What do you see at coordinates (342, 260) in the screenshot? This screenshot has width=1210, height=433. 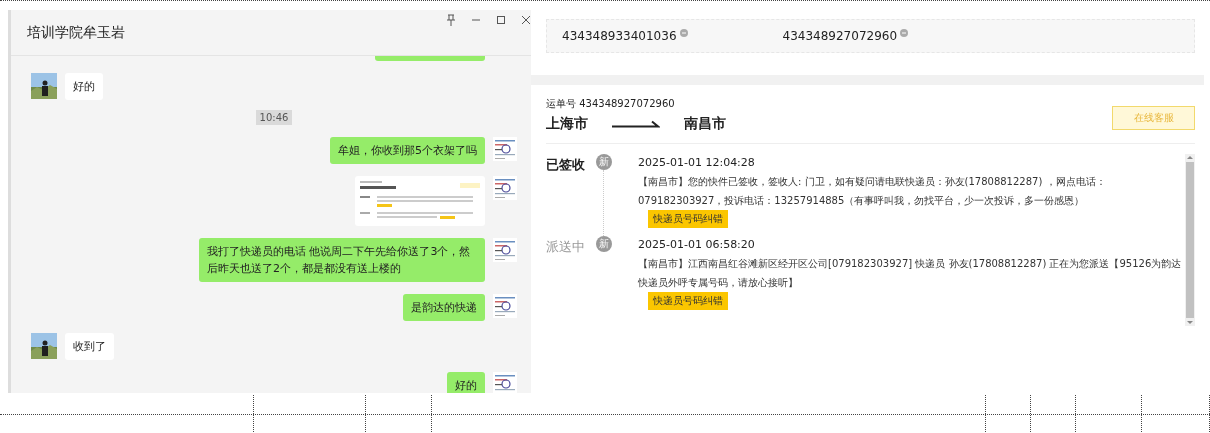 I see `message-bubble: 我打了快递员的电话 他说周二下午先给你送了3个，然后昨天也送了2个，都是都没有送上楼的` at bounding box center [342, 260].